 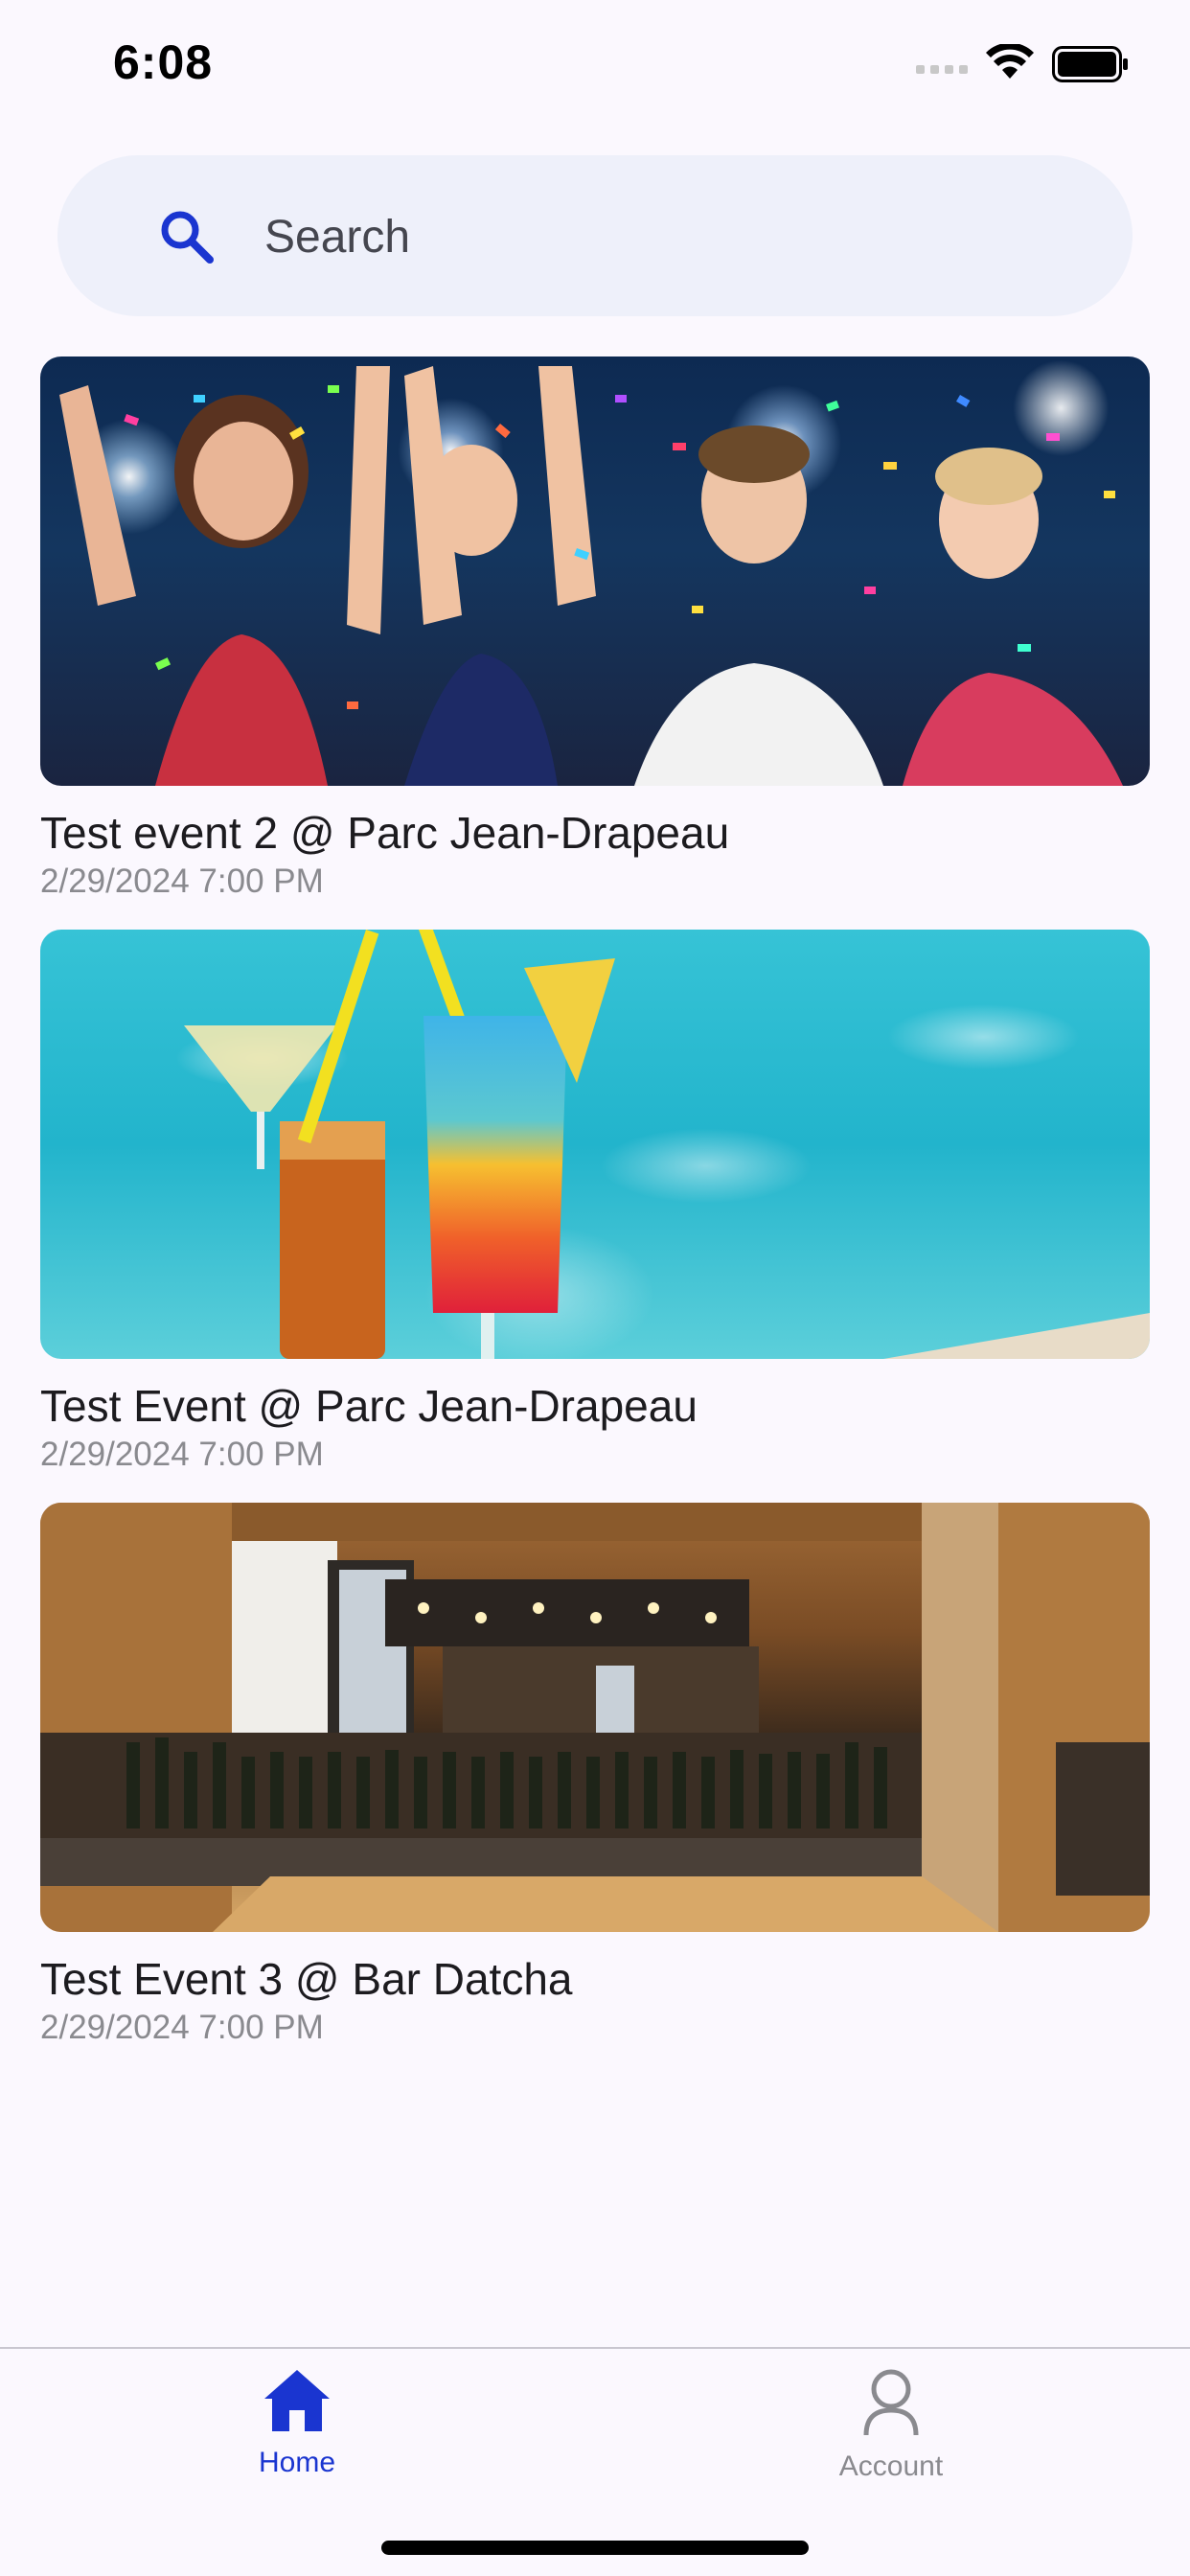 What do you see at coordinates (385, 833) in the screenshot?
I see `event-title: Test event 2 @ Parc Jean-Drapeau` at bounding box center [385, 833].